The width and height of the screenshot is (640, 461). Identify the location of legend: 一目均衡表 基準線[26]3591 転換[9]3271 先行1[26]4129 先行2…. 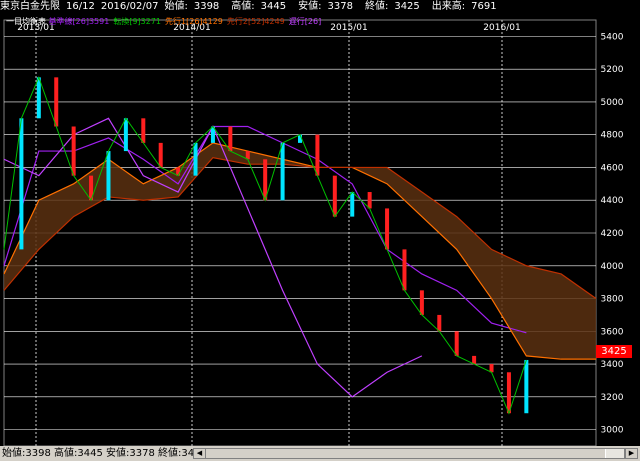
(165, 22).